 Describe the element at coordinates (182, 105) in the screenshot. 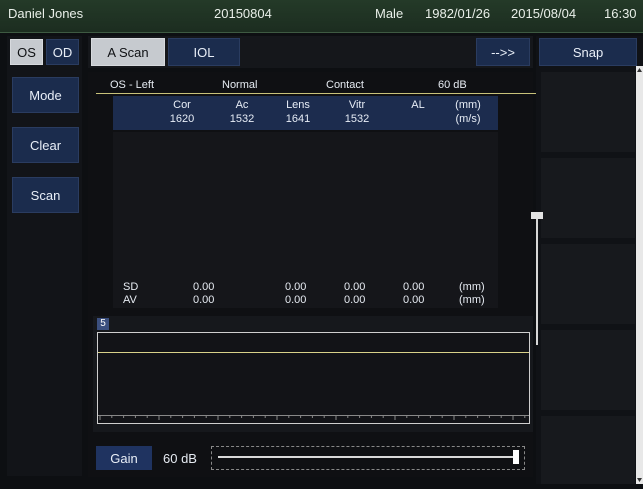

I see `col-header-cor: Cor` at that location.